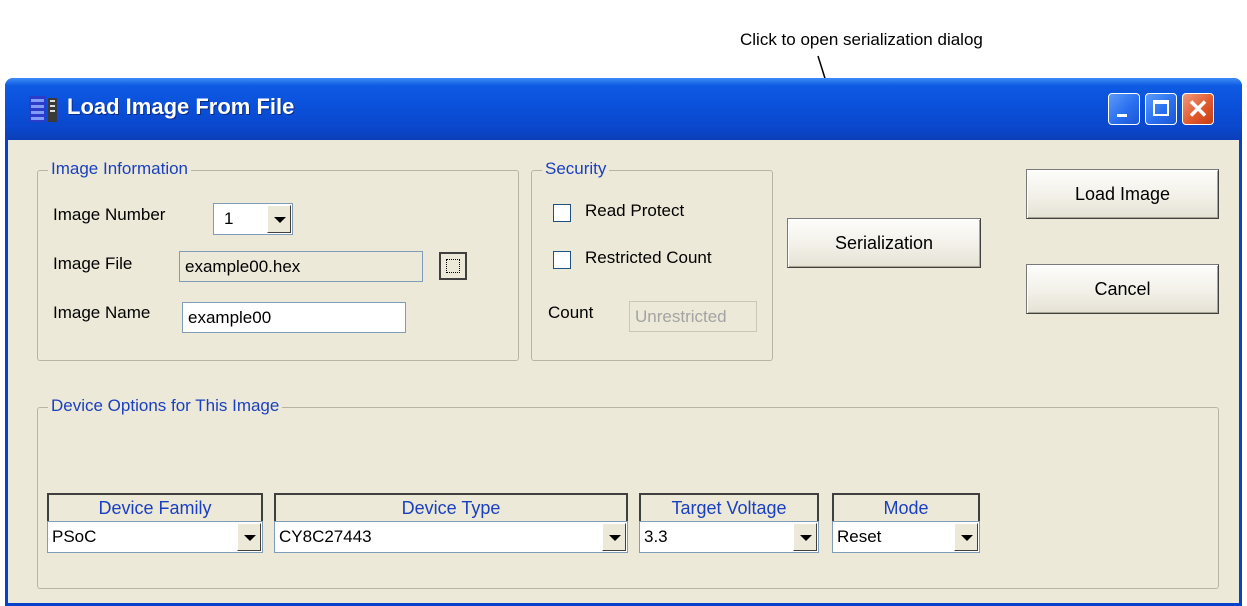 This screenshot has width=1247, height=606. What do you see at coordinates (623, 109) in the screenshot?
I see `title-bar: Load Image From File ✕` at bounding box center [623, 109].